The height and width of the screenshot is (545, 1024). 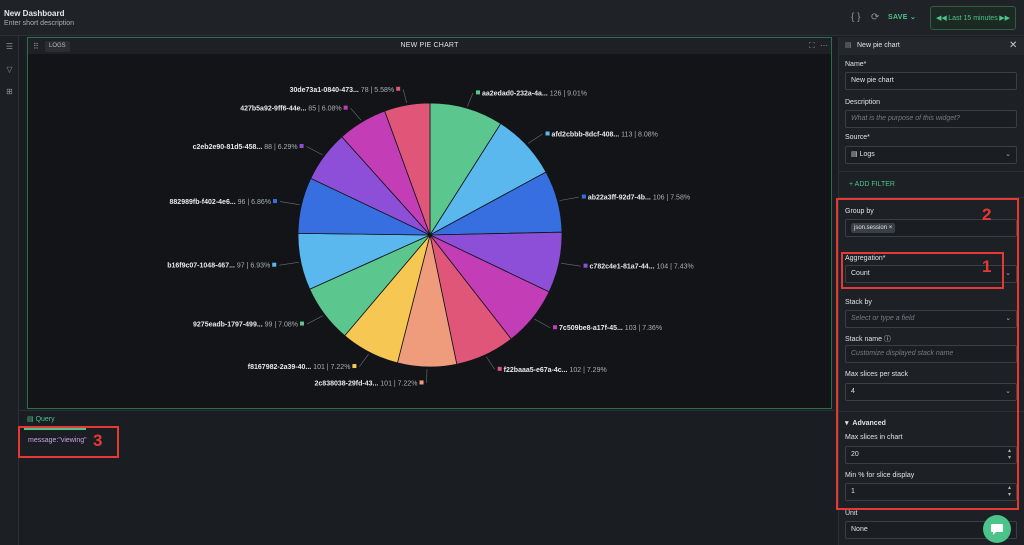 I want to click on add-widget-icon: ⊞, so click(x=9, y=91).